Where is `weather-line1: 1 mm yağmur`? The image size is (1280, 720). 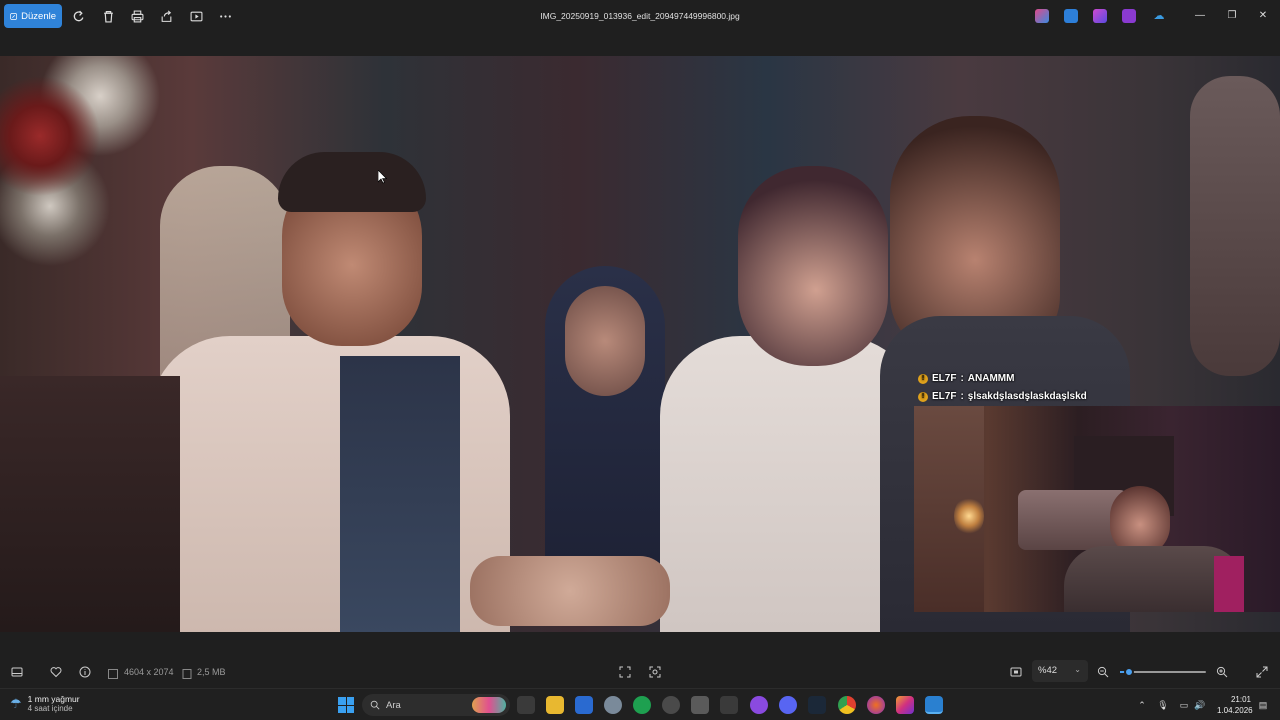
weather-line1: 1 mm yağmur is located at coordinates (53, 699).